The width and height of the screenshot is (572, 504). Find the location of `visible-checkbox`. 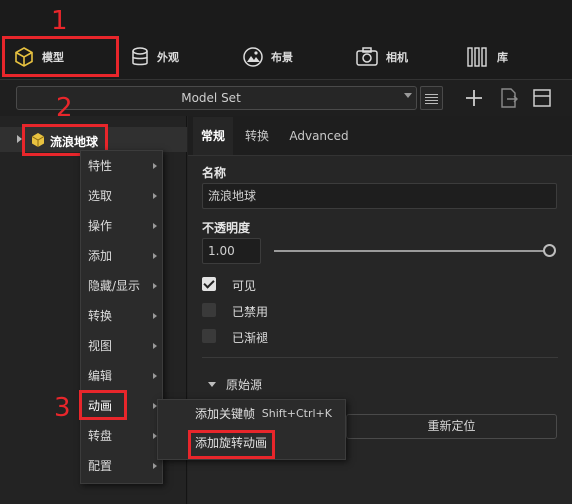

visible-checkbox is located at coordinates (209, 284).